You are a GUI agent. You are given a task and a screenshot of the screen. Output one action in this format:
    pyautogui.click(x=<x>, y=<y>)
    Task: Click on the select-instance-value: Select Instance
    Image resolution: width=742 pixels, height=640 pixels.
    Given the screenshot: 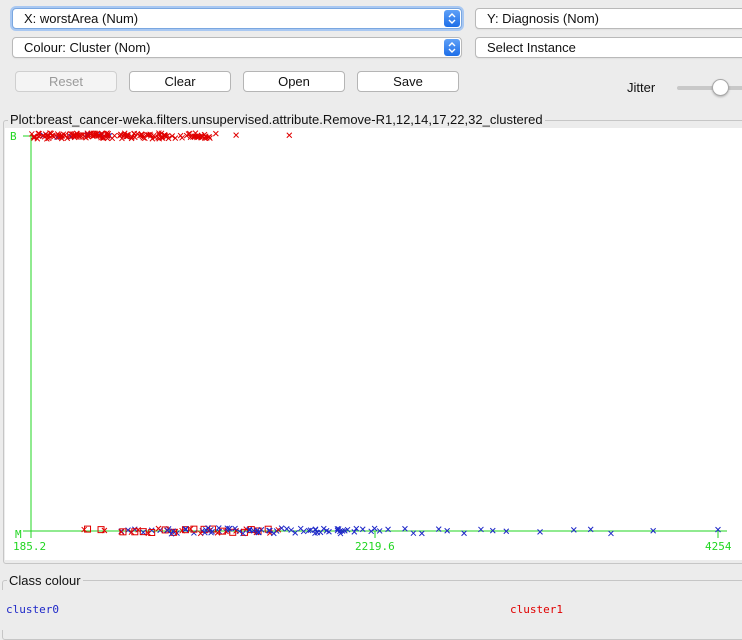 What is the action you would take?
    pyautogui.click(x=531, y=47)
    